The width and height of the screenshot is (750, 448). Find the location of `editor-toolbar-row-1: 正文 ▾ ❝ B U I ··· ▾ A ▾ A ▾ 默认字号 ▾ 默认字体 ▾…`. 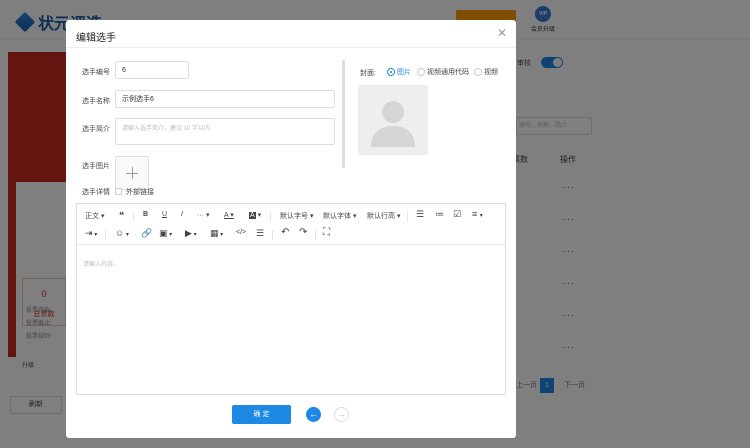

editor-toolbar-row-1: 正文 ▾ ❝ B U I ··· ▾ A ▾ A ▾ 默认字号 ▾ 默认字体 ▾… is located at coordinates (291, 215).